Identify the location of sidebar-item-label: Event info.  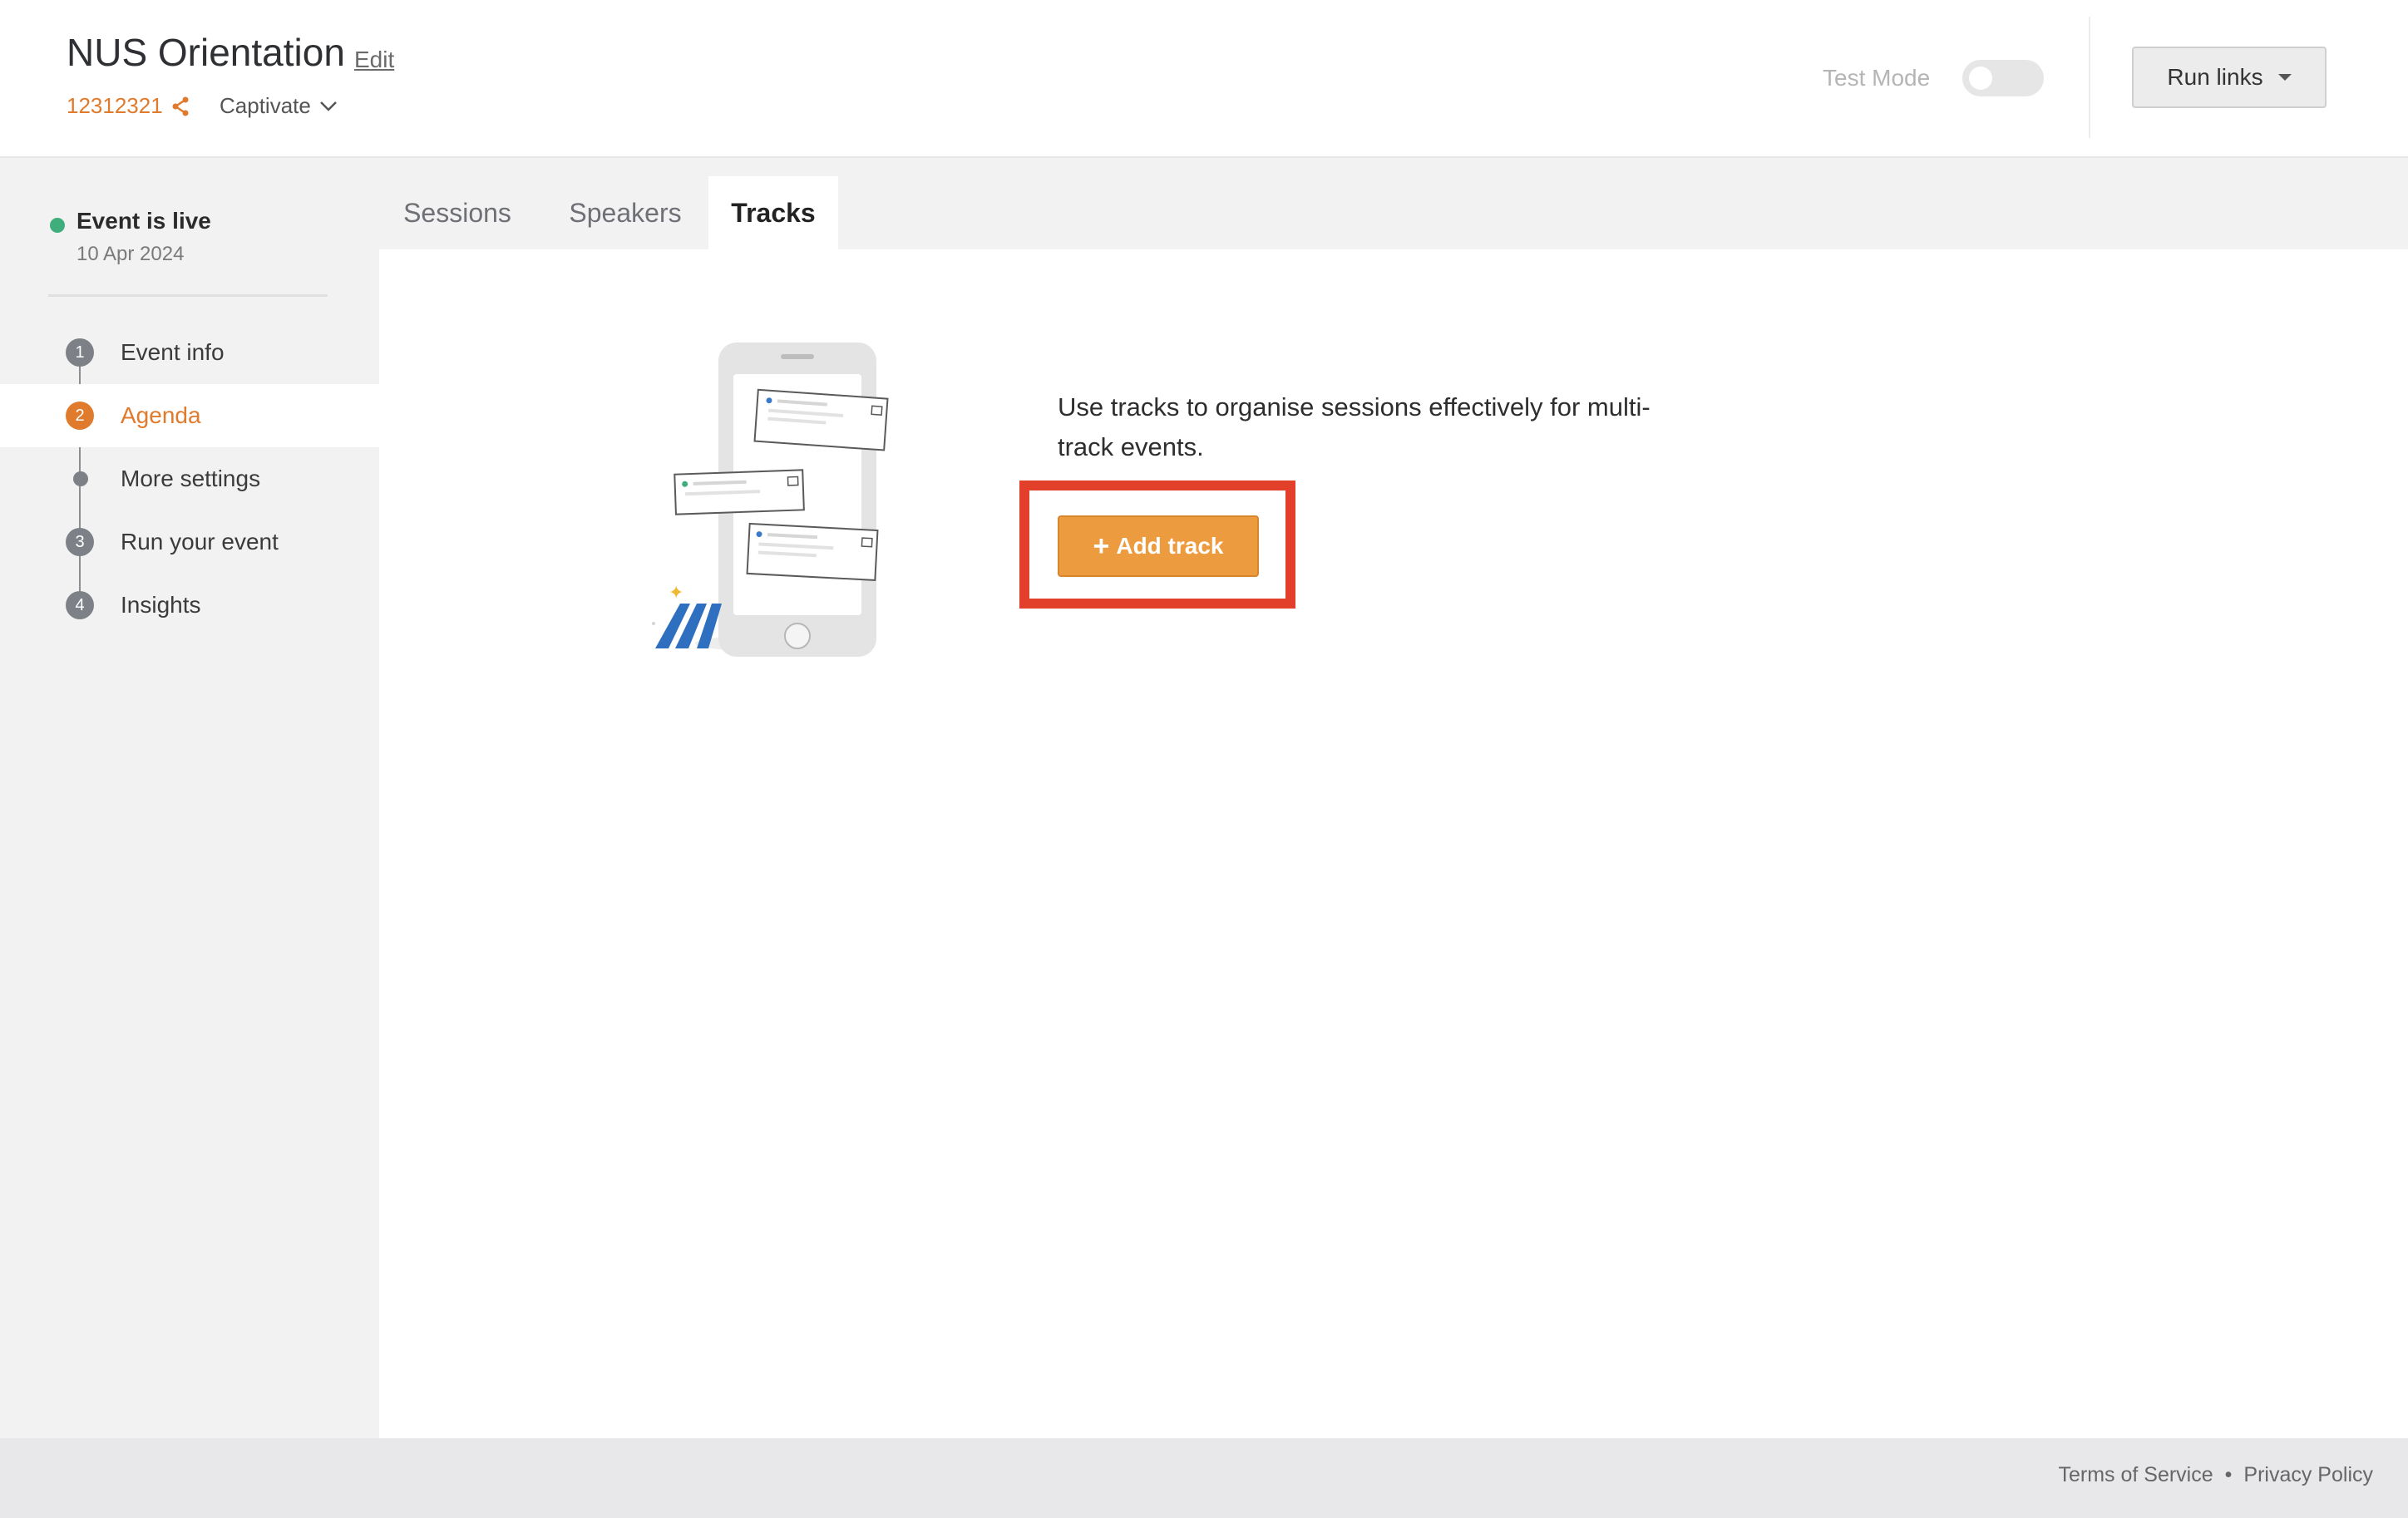
(173, 352).